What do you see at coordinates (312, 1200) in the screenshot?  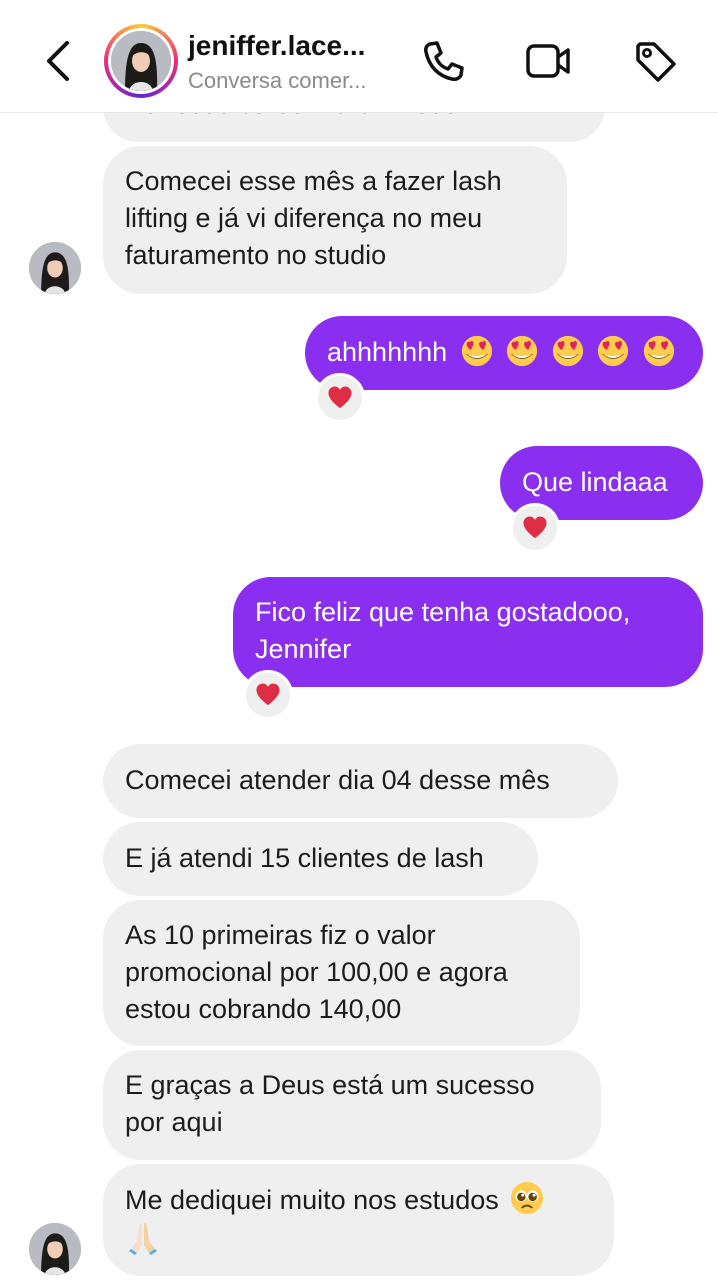 I see `message-text: Me dediquei muito nos estudos` at bounding box center [312, 1200].